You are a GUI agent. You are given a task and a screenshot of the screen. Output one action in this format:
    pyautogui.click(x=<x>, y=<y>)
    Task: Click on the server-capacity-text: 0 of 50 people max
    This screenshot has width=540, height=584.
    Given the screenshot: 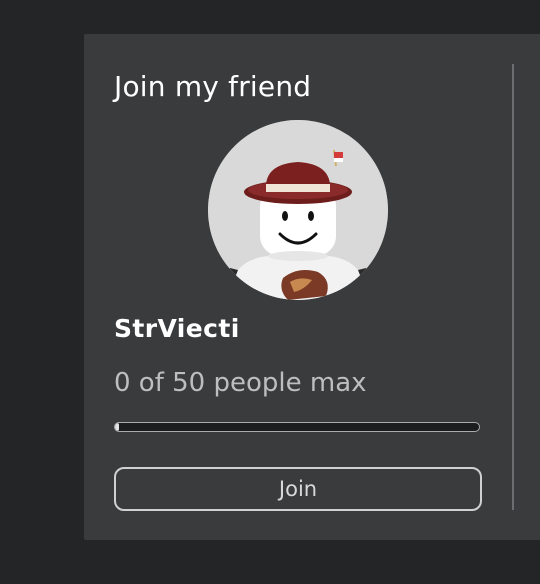 What is the action you would take?
    pyautogui.click(x=240, y=383)
    